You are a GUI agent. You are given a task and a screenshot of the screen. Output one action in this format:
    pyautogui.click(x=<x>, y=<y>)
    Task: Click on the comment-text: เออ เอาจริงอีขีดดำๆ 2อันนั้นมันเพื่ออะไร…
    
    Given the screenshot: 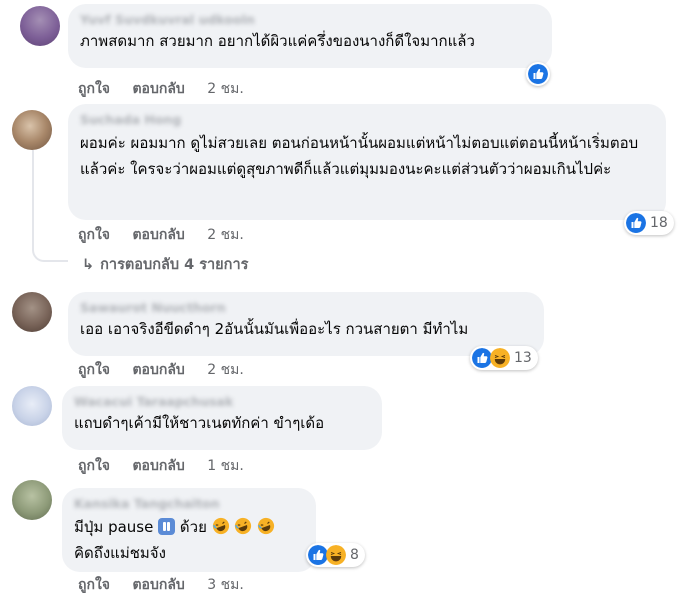 What is the action you would take?
    pyautogui.click(x=274, y=329)
    